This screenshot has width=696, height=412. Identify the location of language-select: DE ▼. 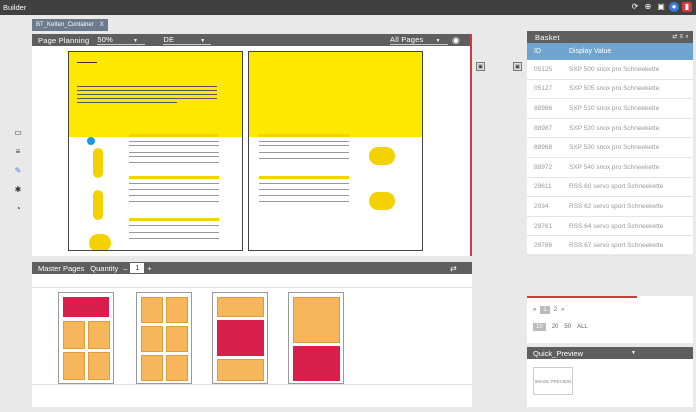
(187, 40).